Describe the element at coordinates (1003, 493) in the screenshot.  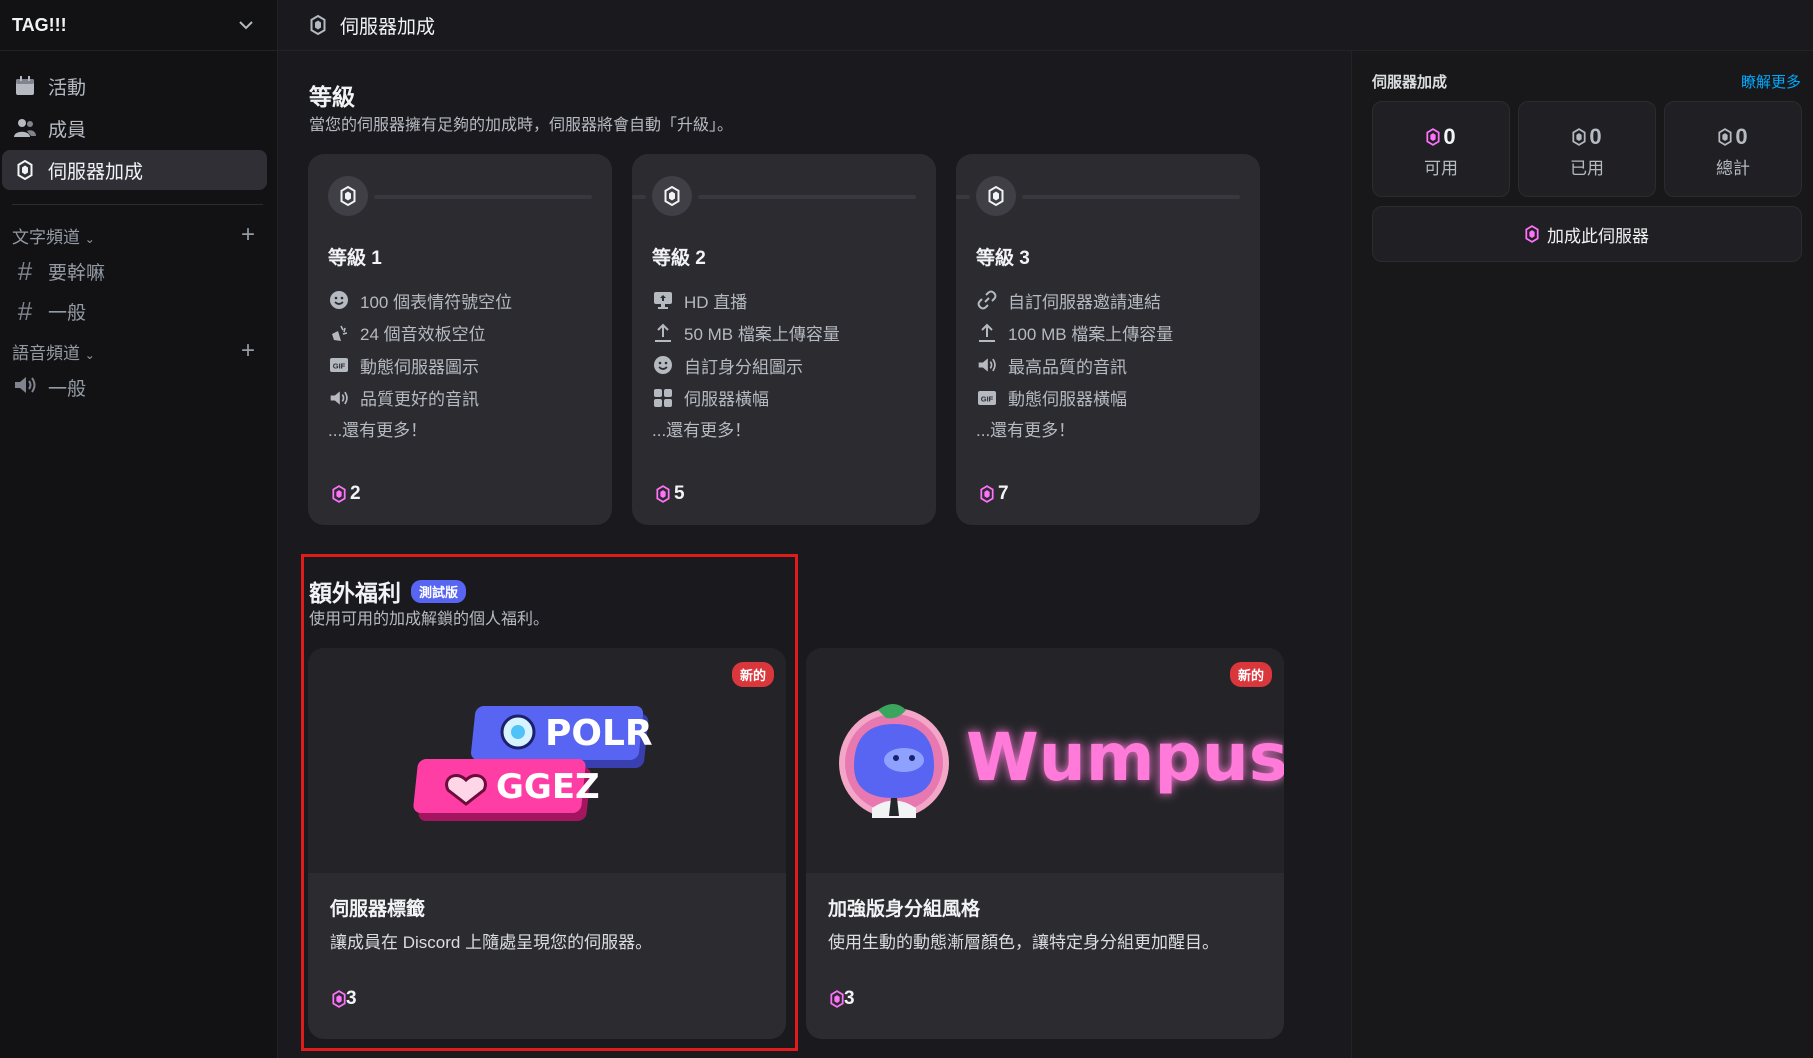
I see `cost-value: 7` at that location.